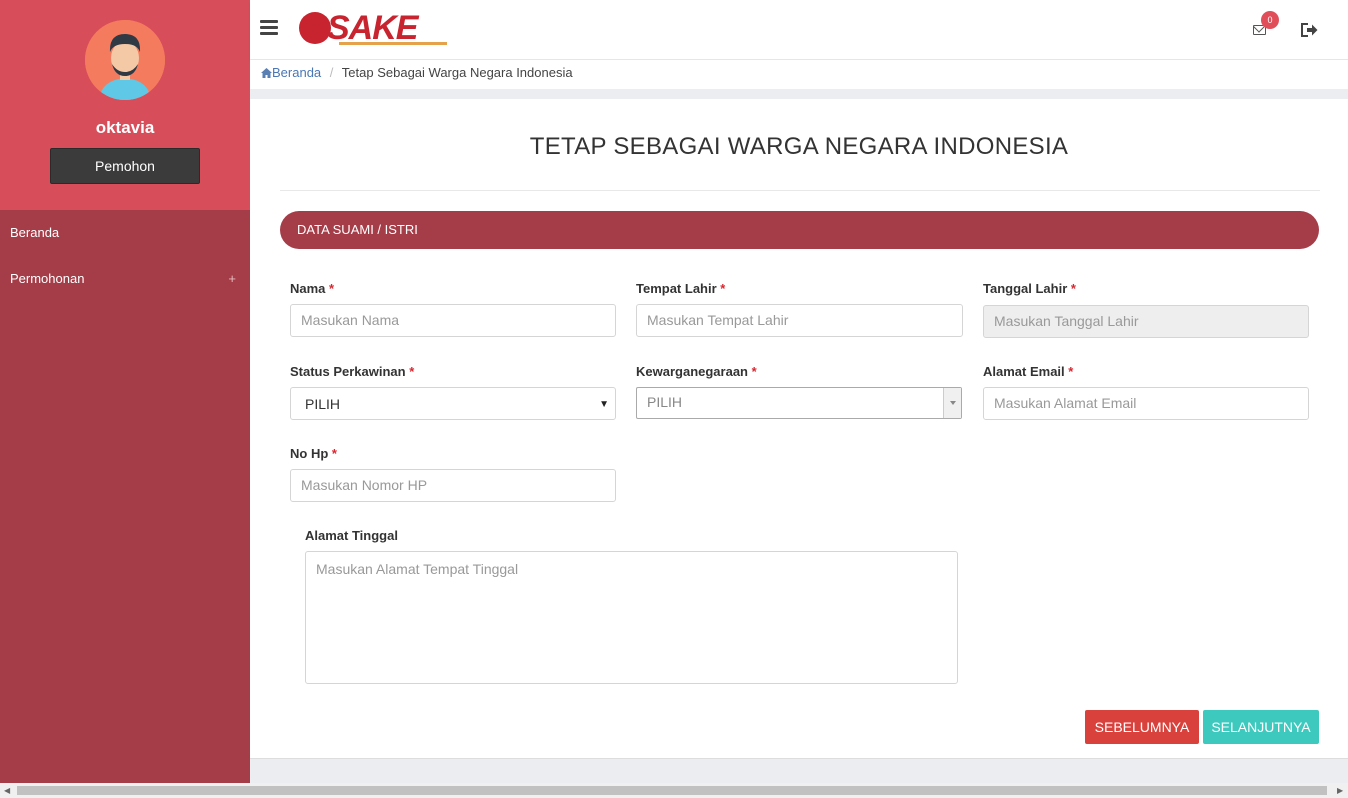 Image resolution: width=1348 pixels, height=798 pixels. I want to click on scroll-right-icon: ▶, so click(1340, 790).